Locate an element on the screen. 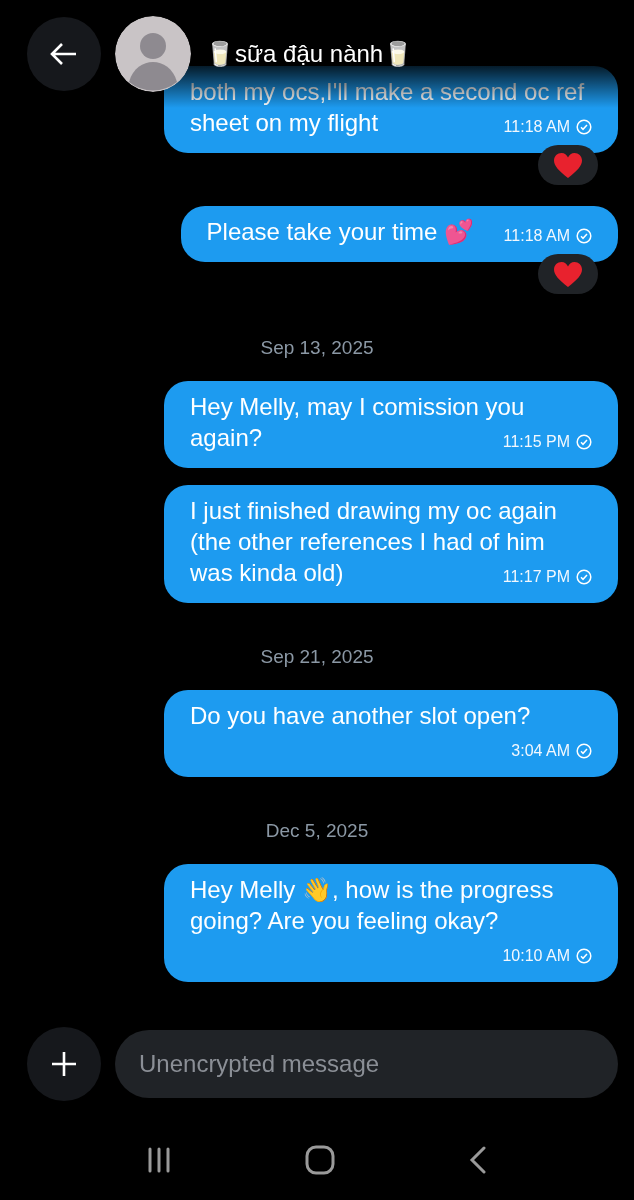 This screenshot has width=634, height=1200. message-bubble: Hey Melly 👋, how is the progress going? Are you feeling okay? 10:10 AM is located at coordinates (391, 923).